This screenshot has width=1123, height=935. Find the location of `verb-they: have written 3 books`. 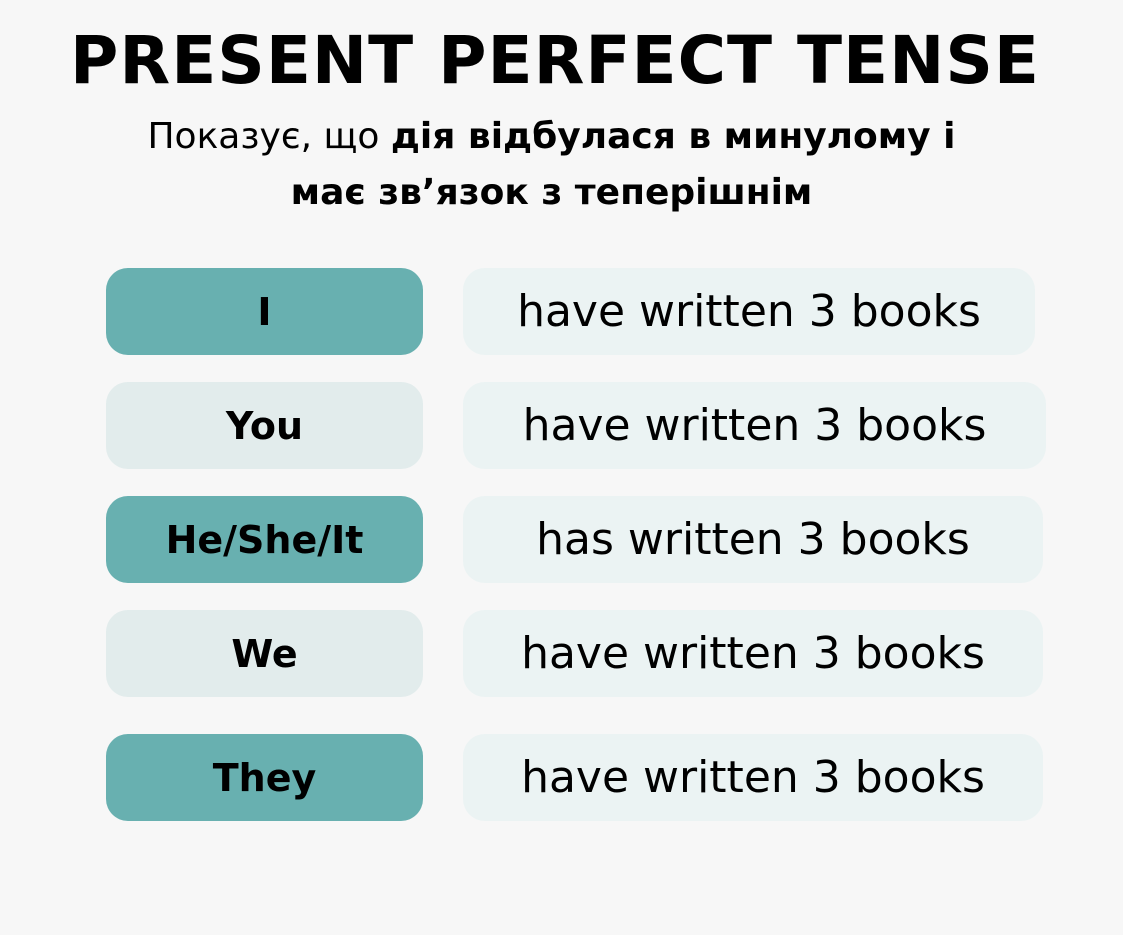

verb-they: have written 3 books is located at coordinates (753, 777).